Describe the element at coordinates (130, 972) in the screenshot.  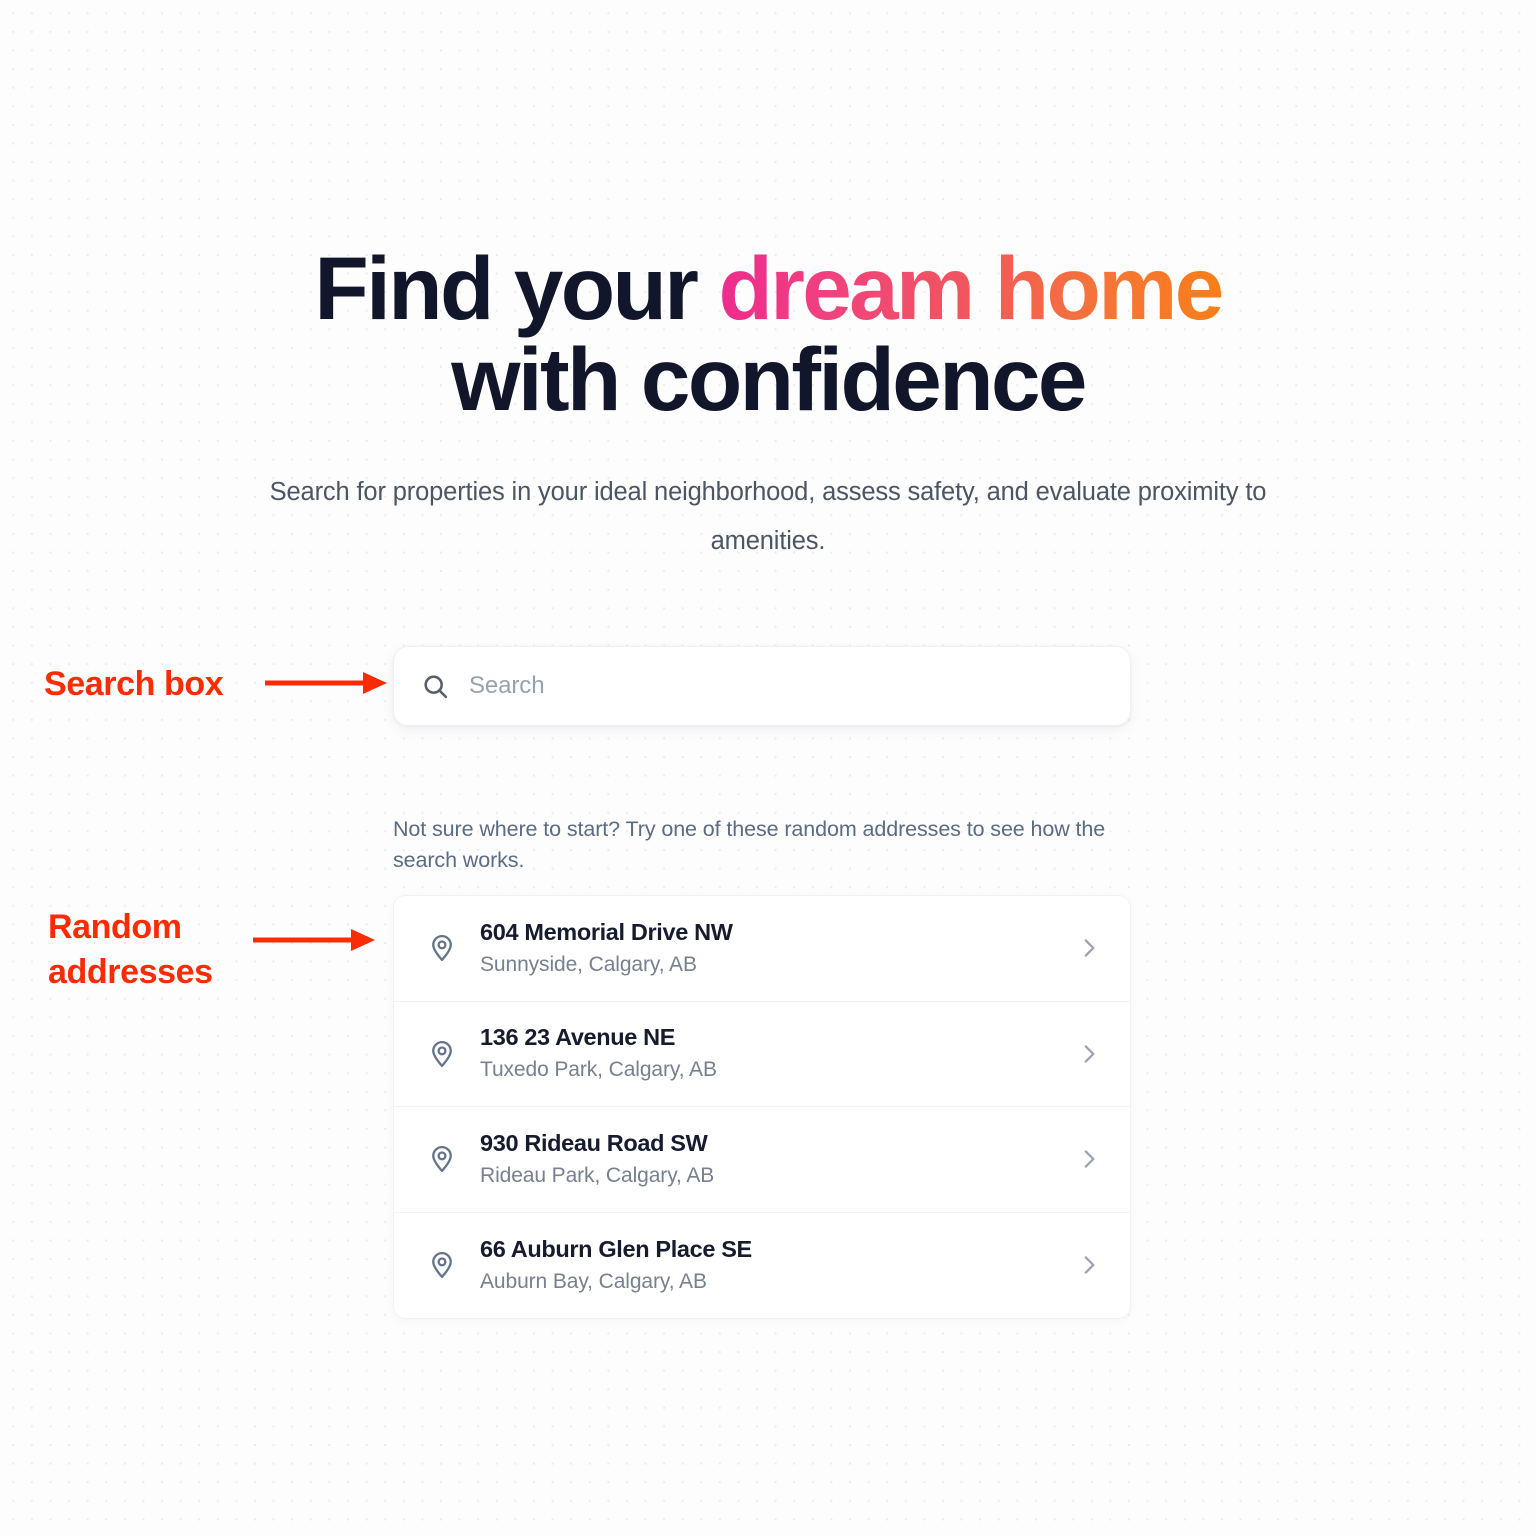
I see `annotation-random-line-2: addresses` at that location.